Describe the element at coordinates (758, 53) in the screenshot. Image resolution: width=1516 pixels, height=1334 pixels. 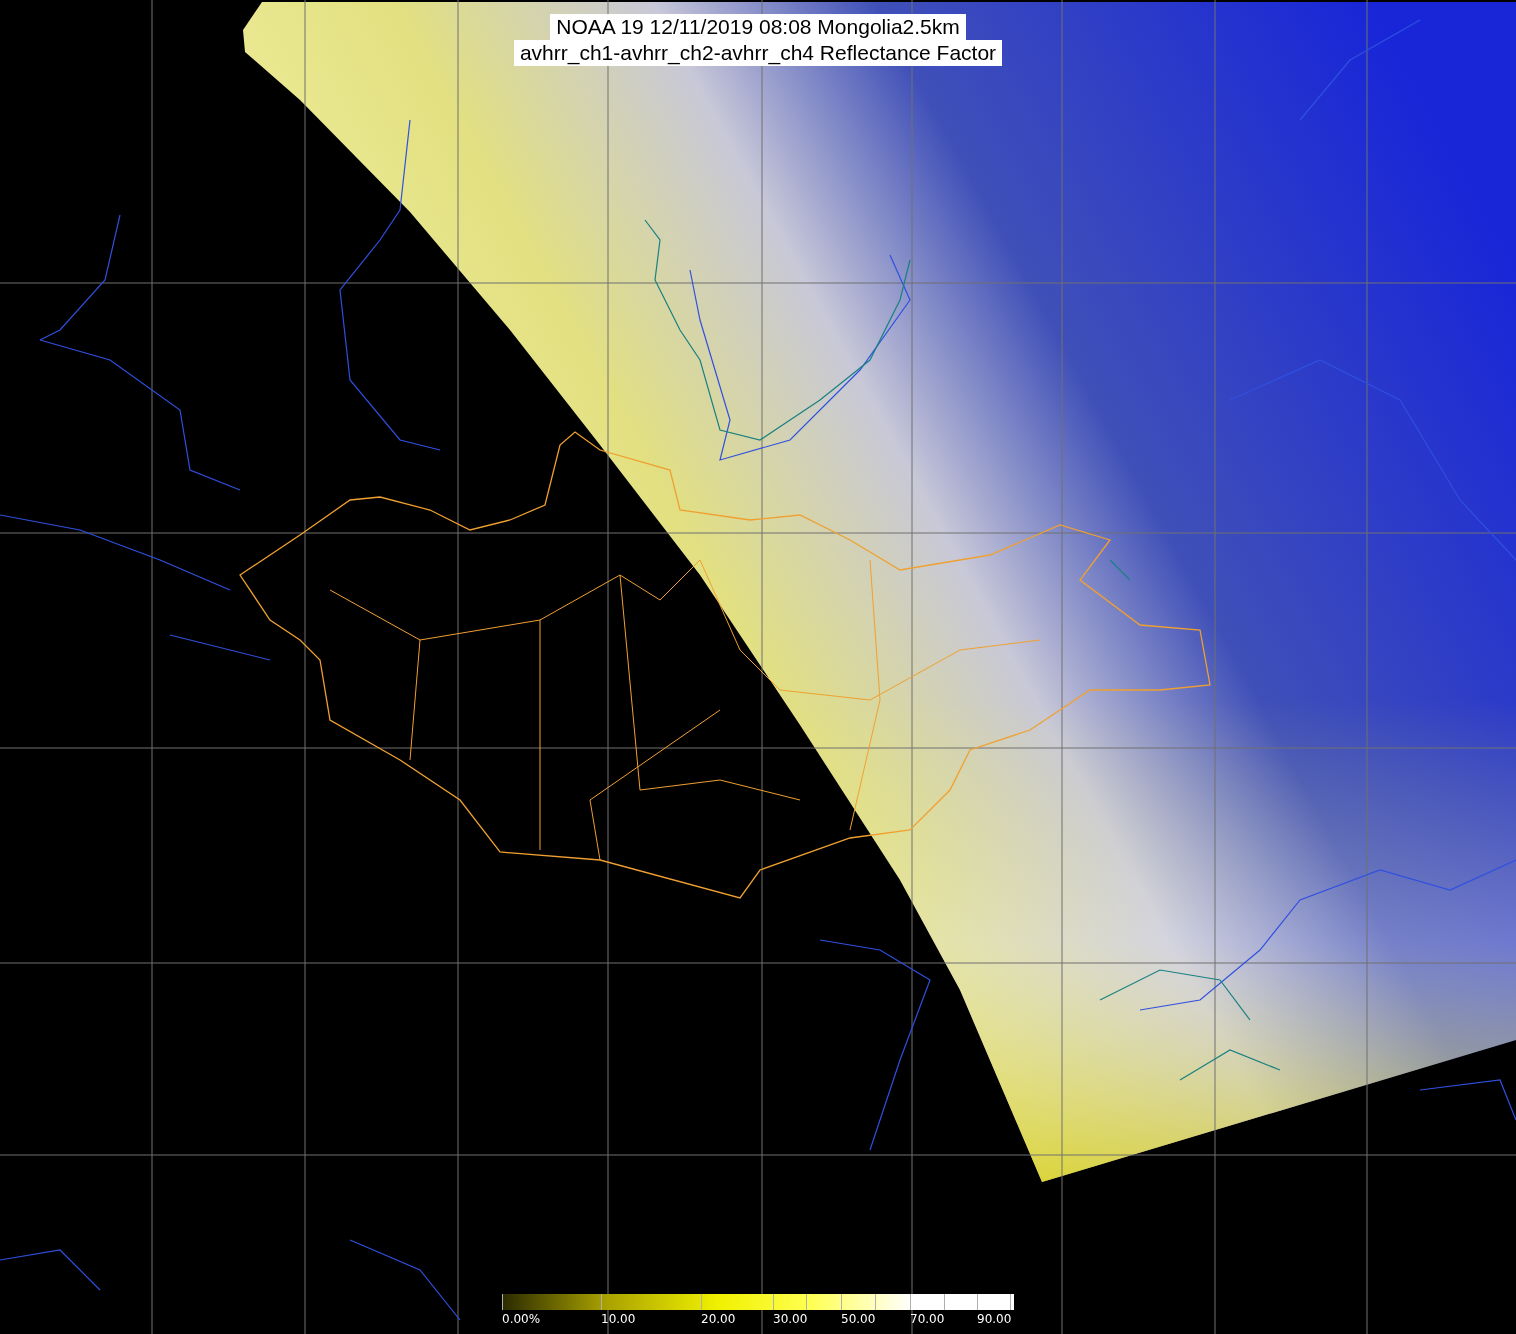
I see `image-title: avhrr_ch1-avhrr_ch2-avhrr_ch4 Reflectance Factor` at that location.